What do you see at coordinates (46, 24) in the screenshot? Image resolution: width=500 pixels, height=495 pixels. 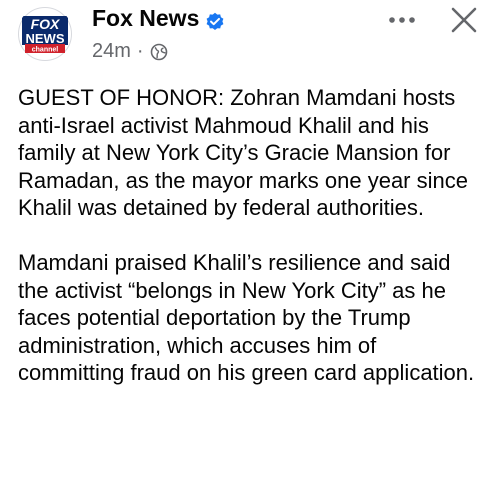 I see `logo-fox-text: FOX` at bounding box center [46, 24].